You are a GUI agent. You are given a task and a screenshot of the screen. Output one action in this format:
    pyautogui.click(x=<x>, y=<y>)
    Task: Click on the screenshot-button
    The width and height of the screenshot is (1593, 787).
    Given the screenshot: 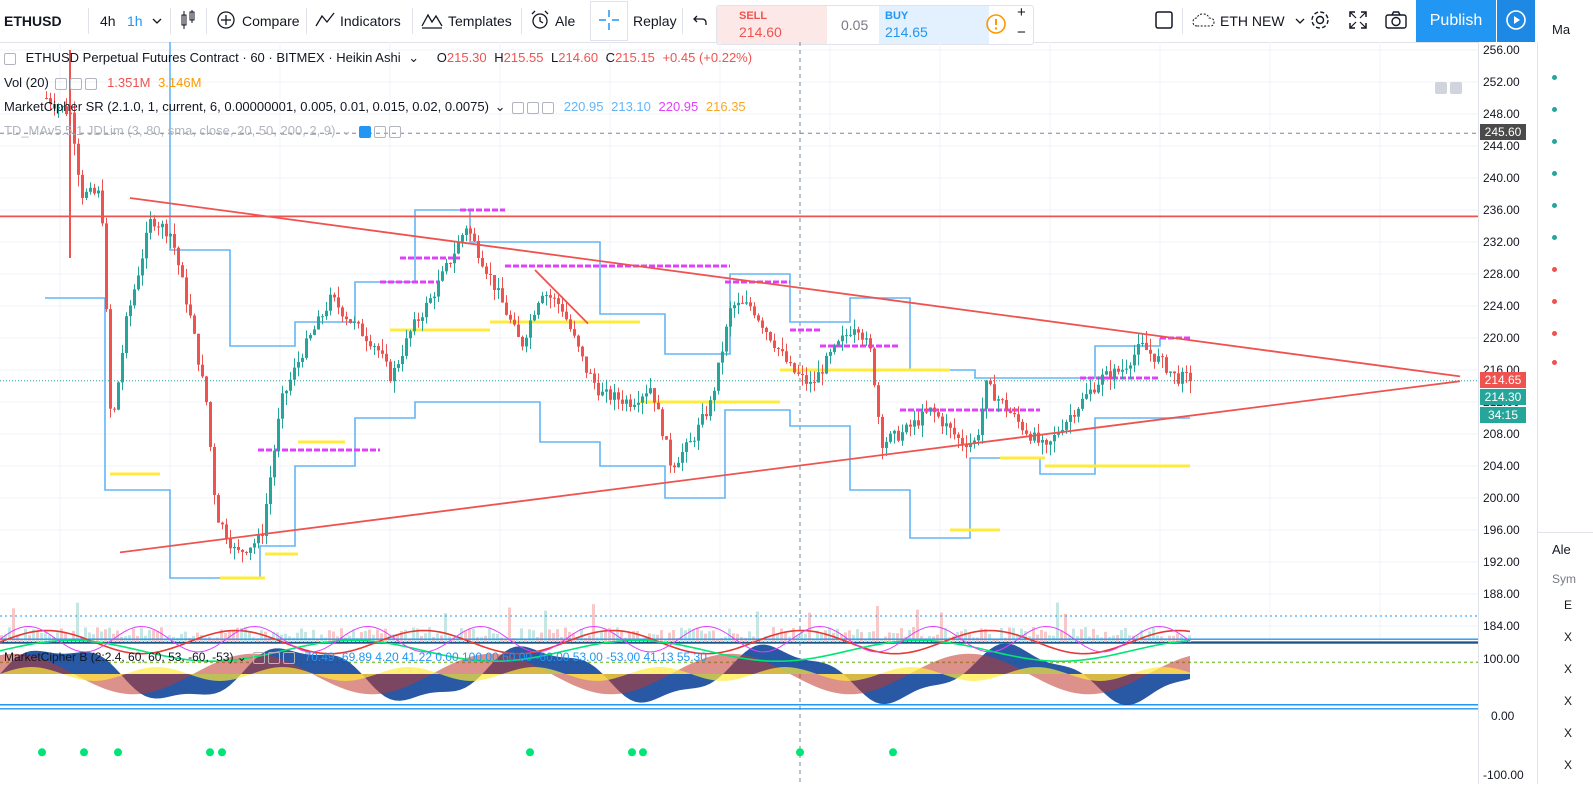 What is the action you would take?
    pyautogui.click(x=1396, y=21)
    